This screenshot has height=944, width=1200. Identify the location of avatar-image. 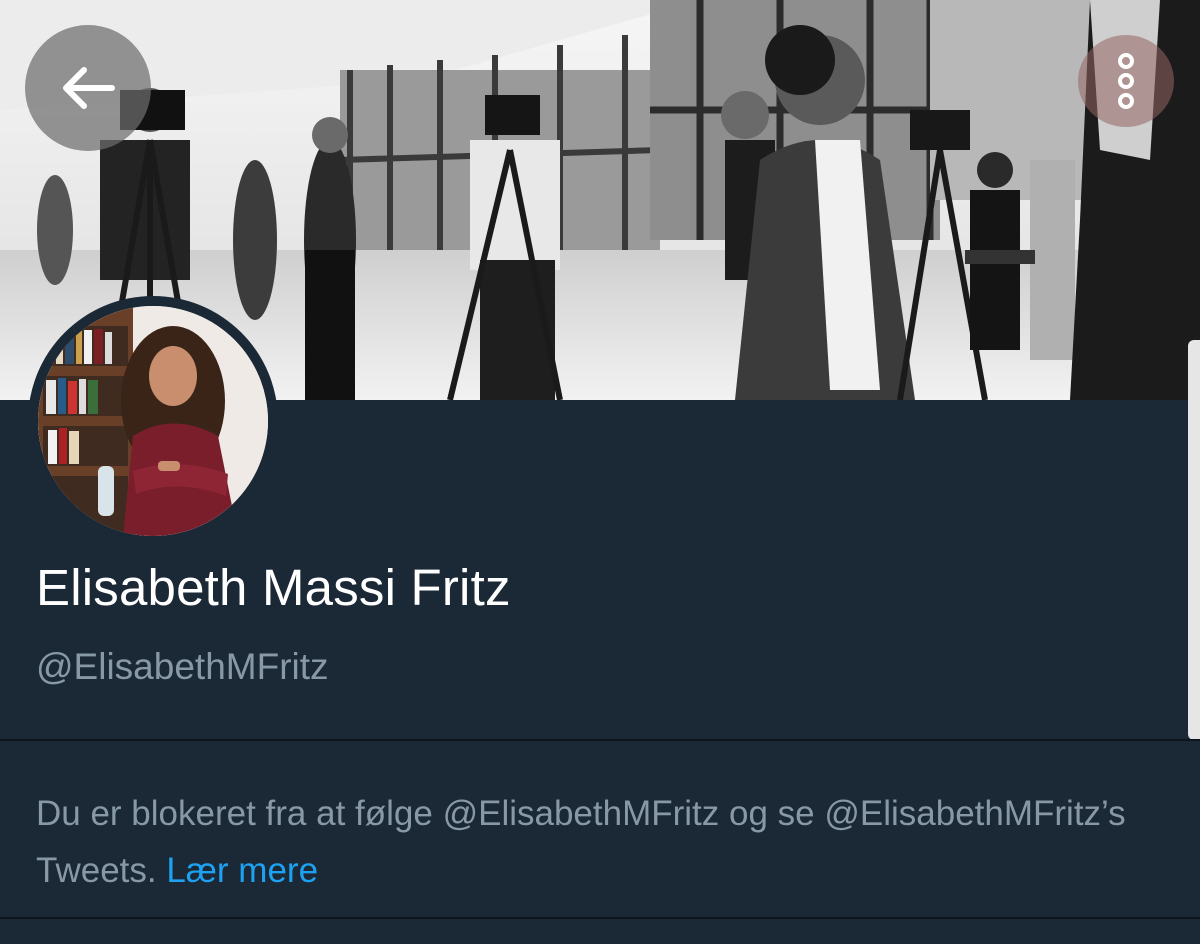
(153, 421).